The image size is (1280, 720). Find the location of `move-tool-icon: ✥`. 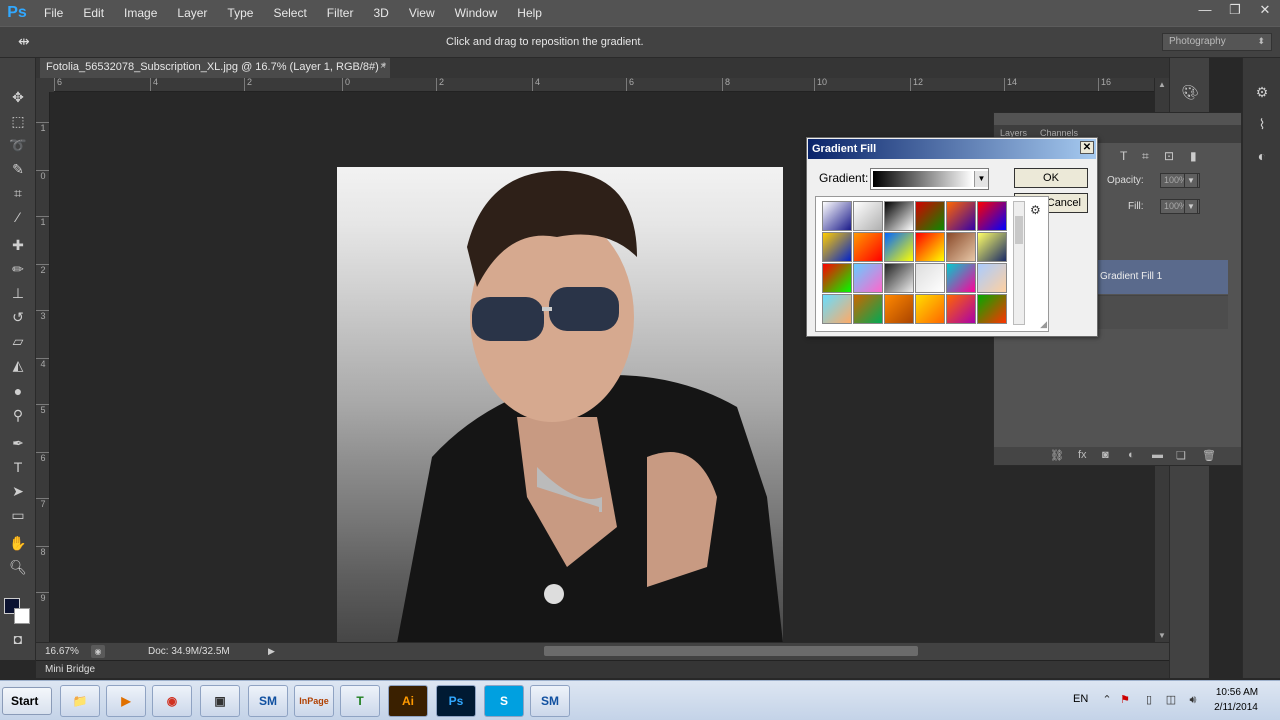

move-tool-icon: ✥ is located at coordinates (18, 97).